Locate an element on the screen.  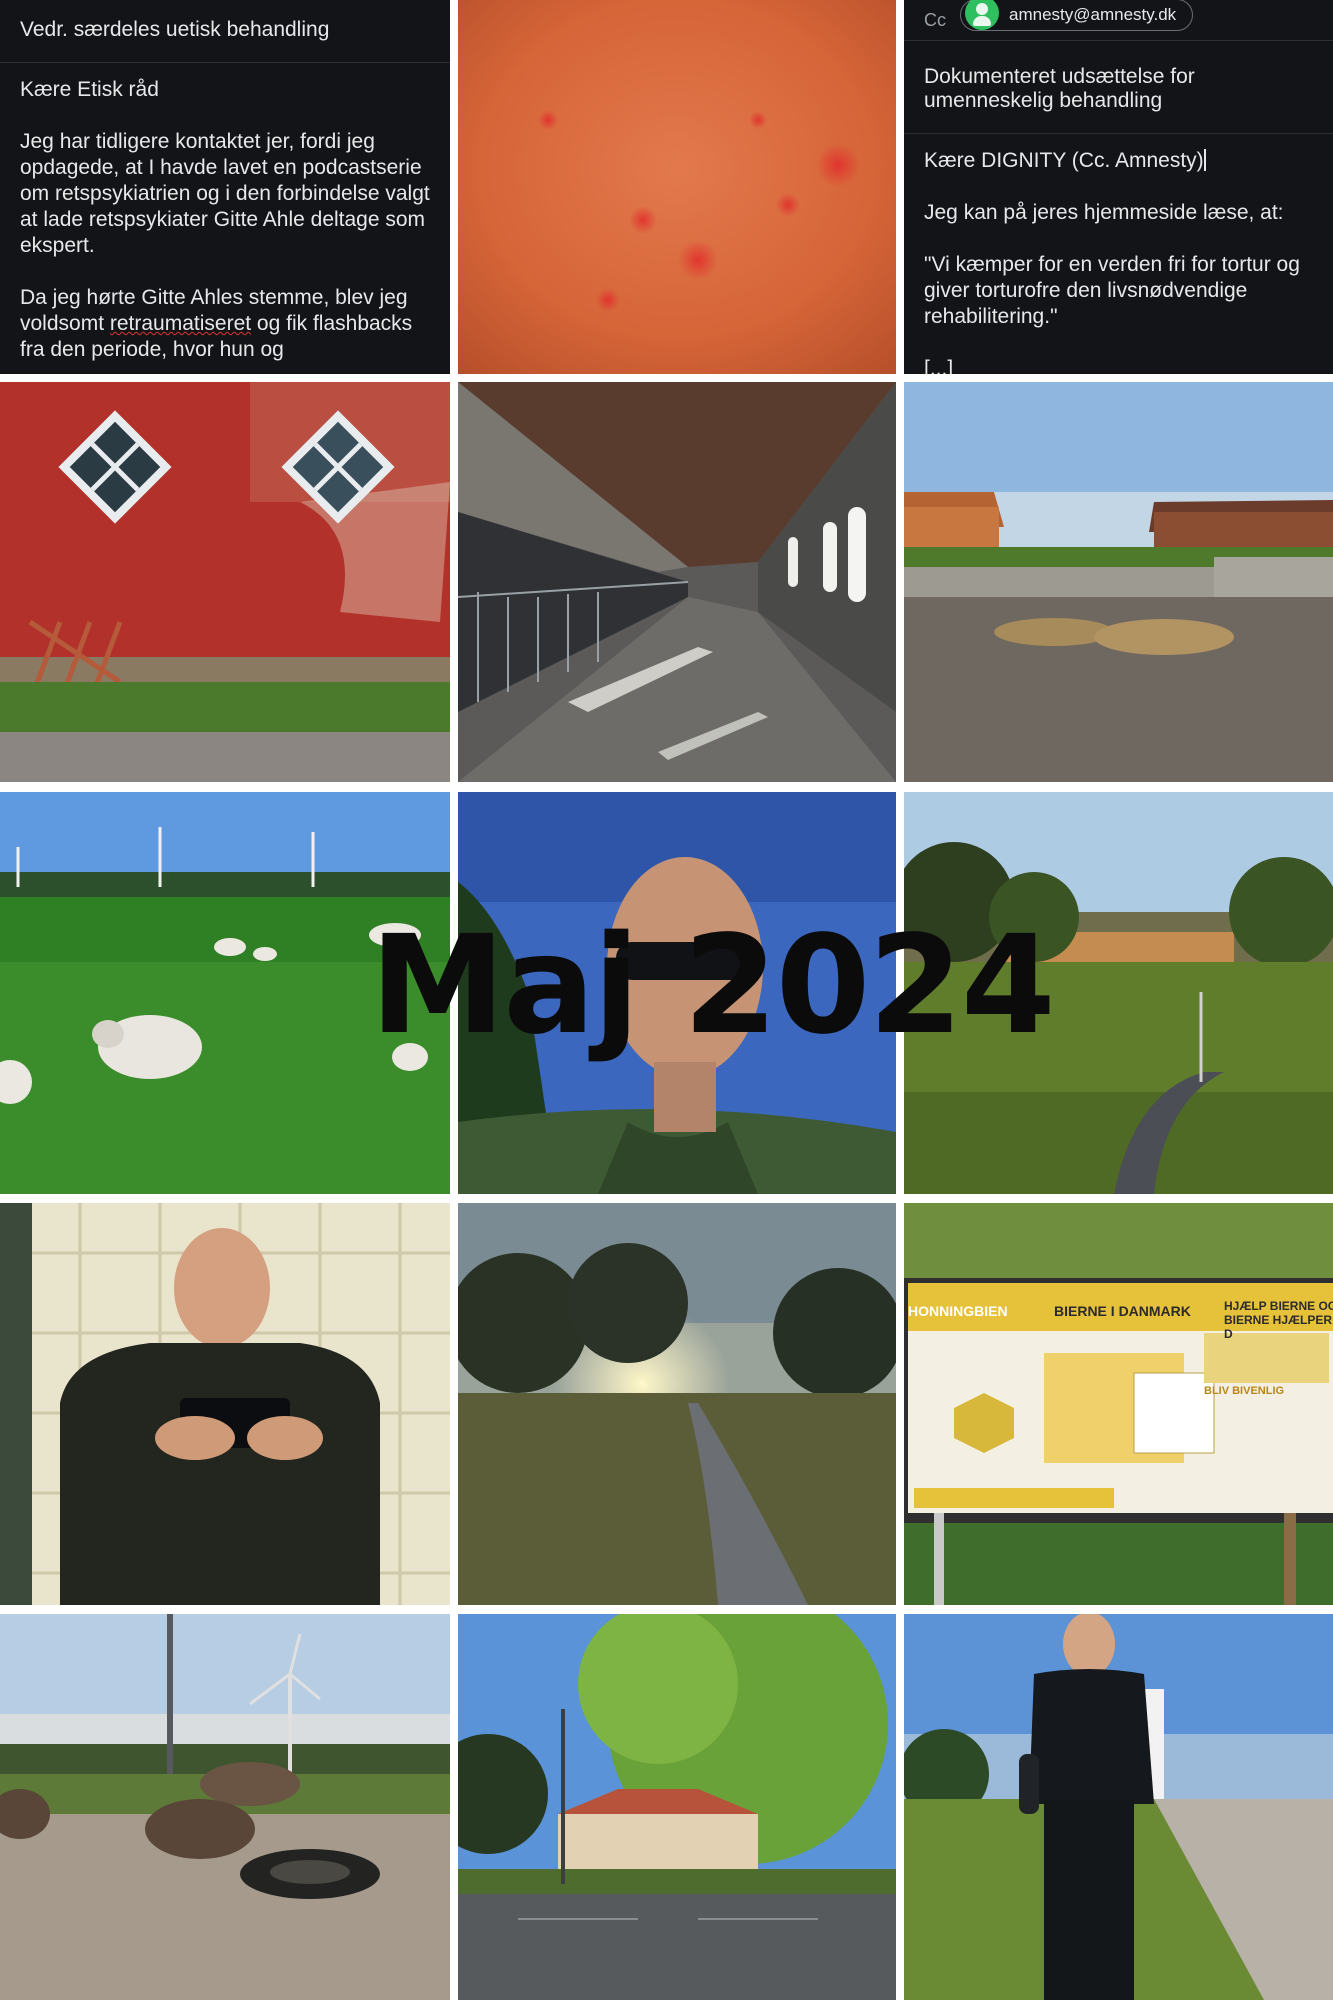
email-subject: Vedr. særdeles uetisk behandling is located at coordinates (225, 31).